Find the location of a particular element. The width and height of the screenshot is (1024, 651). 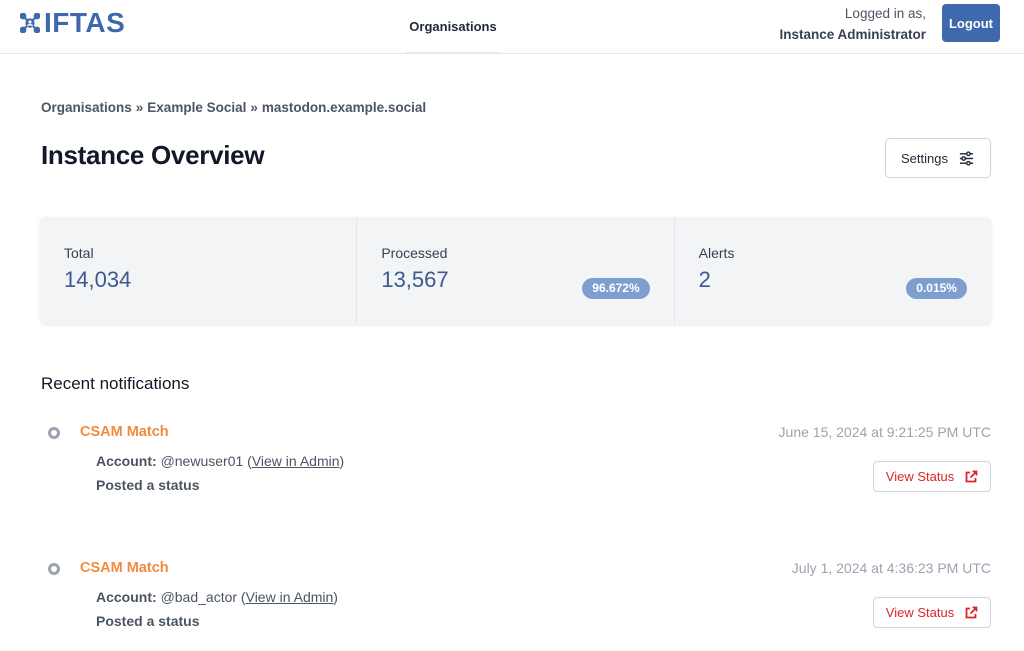

settings-button: Settings is located at coordinates (938, 158).